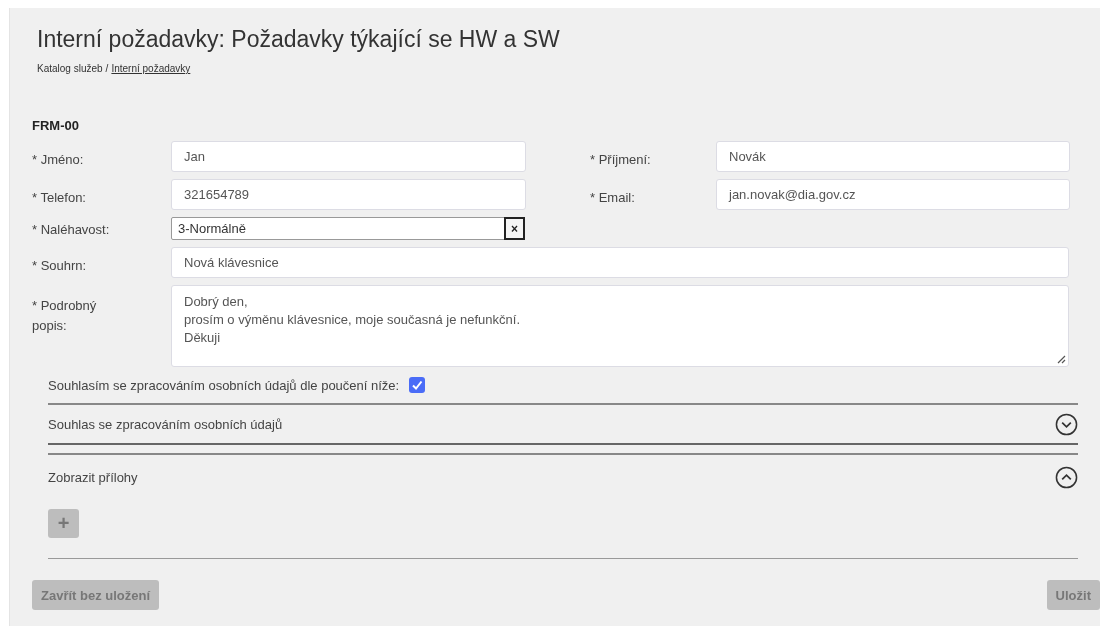 Image resolution: width=1100 pixels, height=626 pixels. What do you see at coordinates (59, 198) in the screenshot?
I see `field-label: * Telefon:` at bounding box center [59, 198].